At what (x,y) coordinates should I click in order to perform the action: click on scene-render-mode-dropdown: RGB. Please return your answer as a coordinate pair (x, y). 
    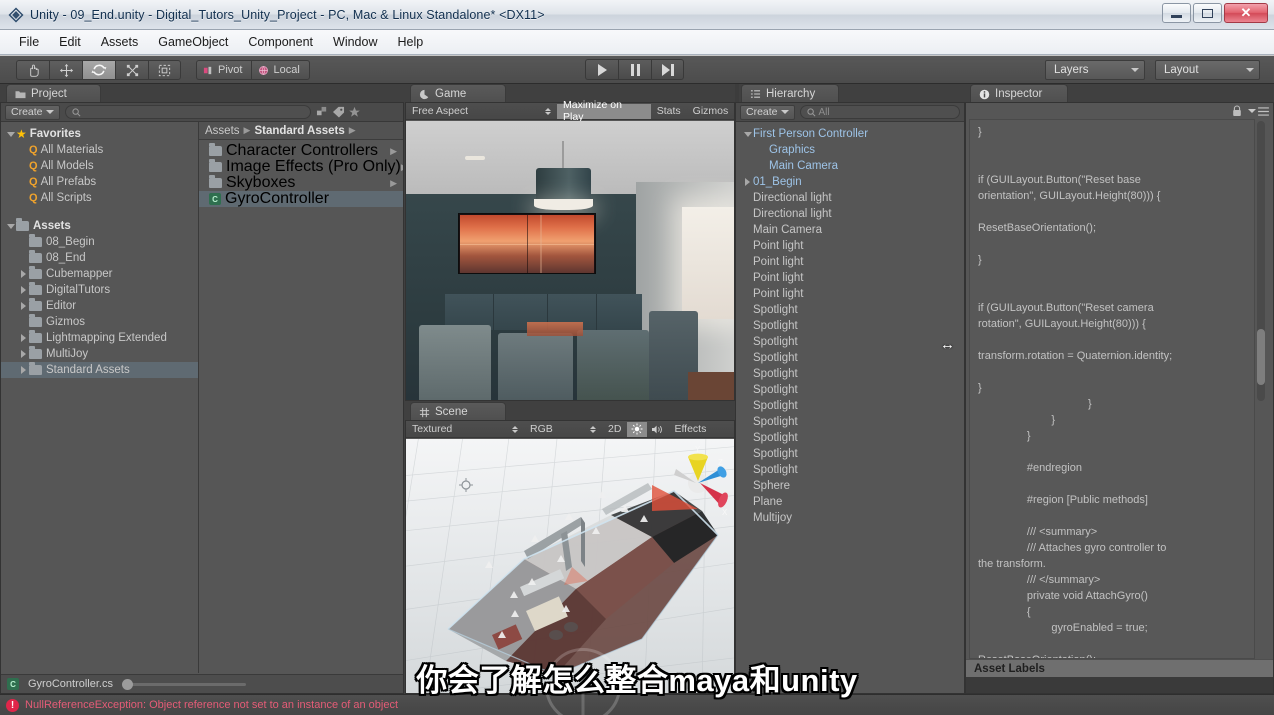
    Looking at the image, I should click on (563, 429).